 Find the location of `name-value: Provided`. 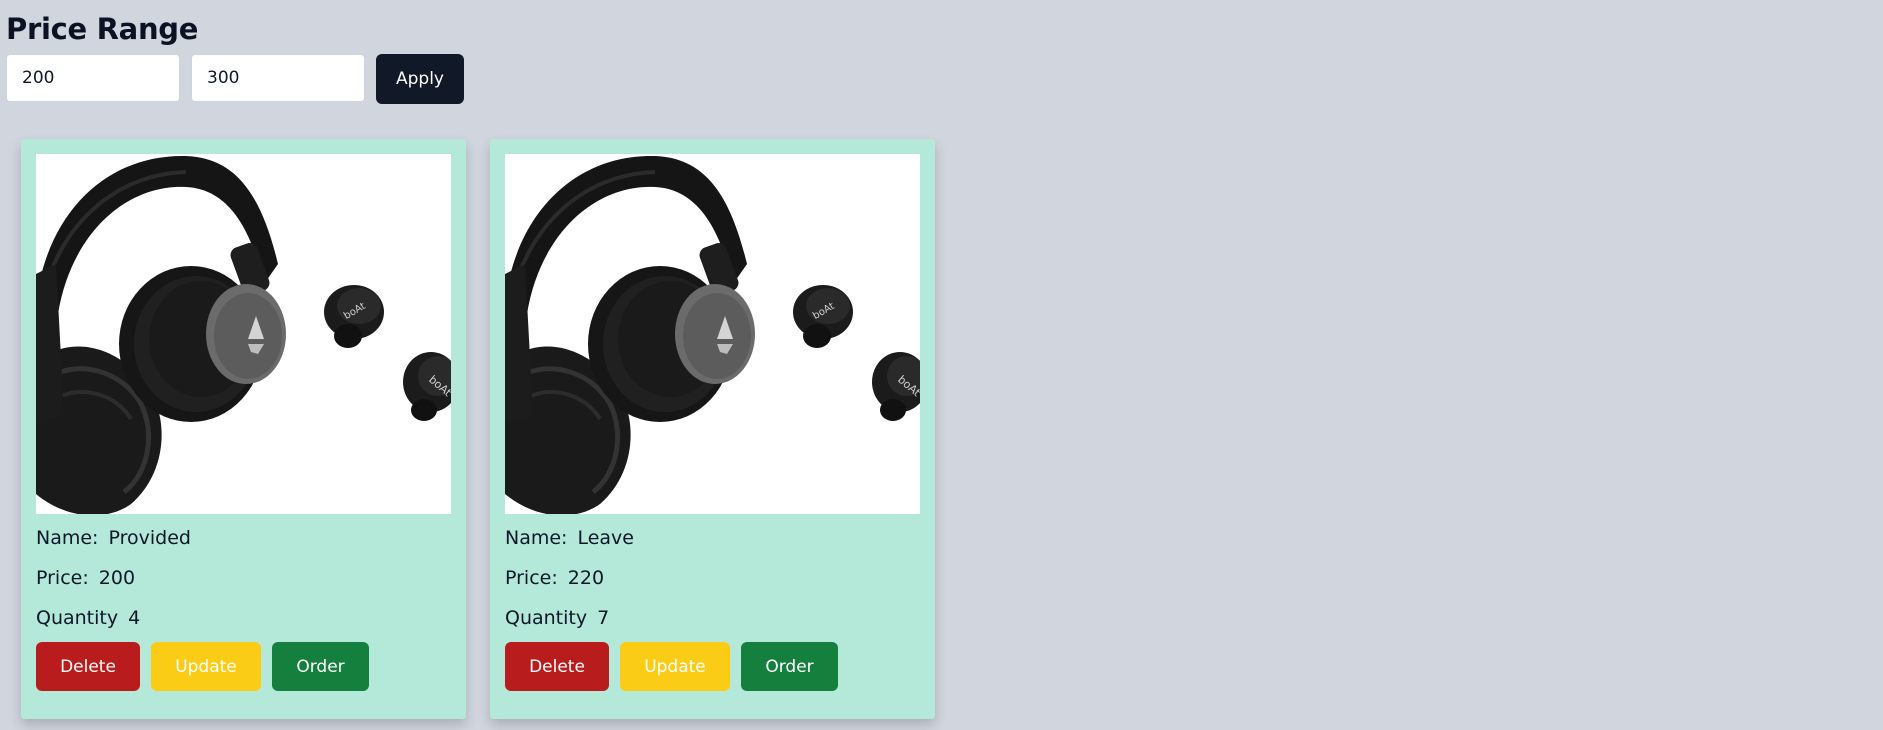

name-value: Provided is located at coordinates (149, 538).